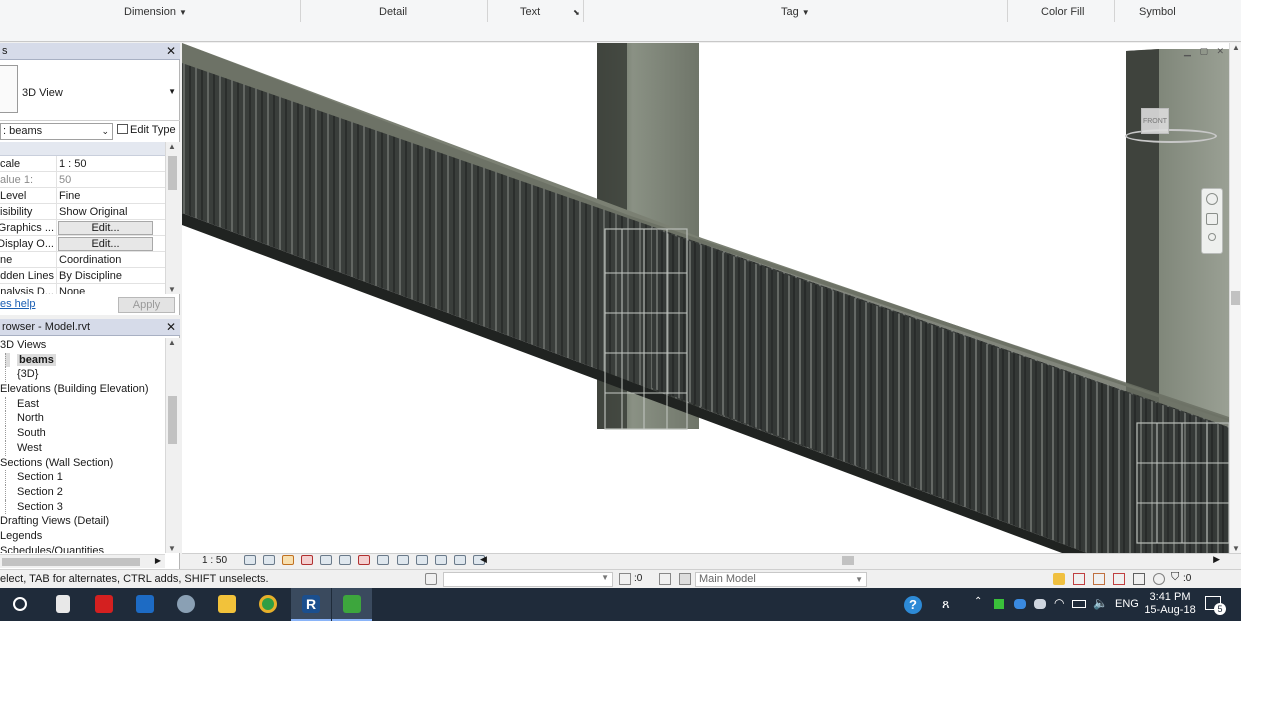 This screenshot has height=720, width=1280. Describe the element at coordinates (17, 304) in the screenshot. I see `properties-help-link: es help` at that location.